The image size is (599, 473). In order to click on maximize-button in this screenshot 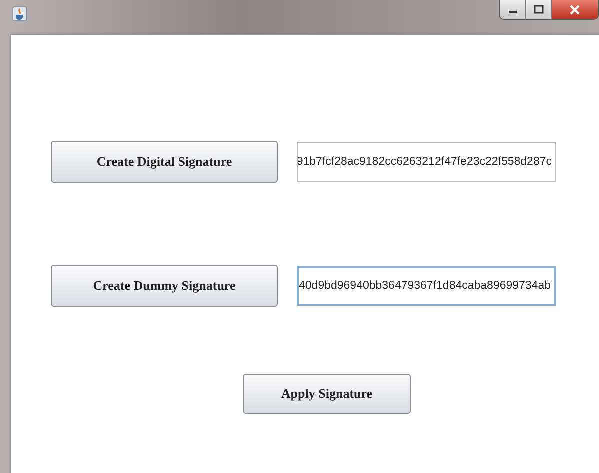, I will do `click(539, 9)`.